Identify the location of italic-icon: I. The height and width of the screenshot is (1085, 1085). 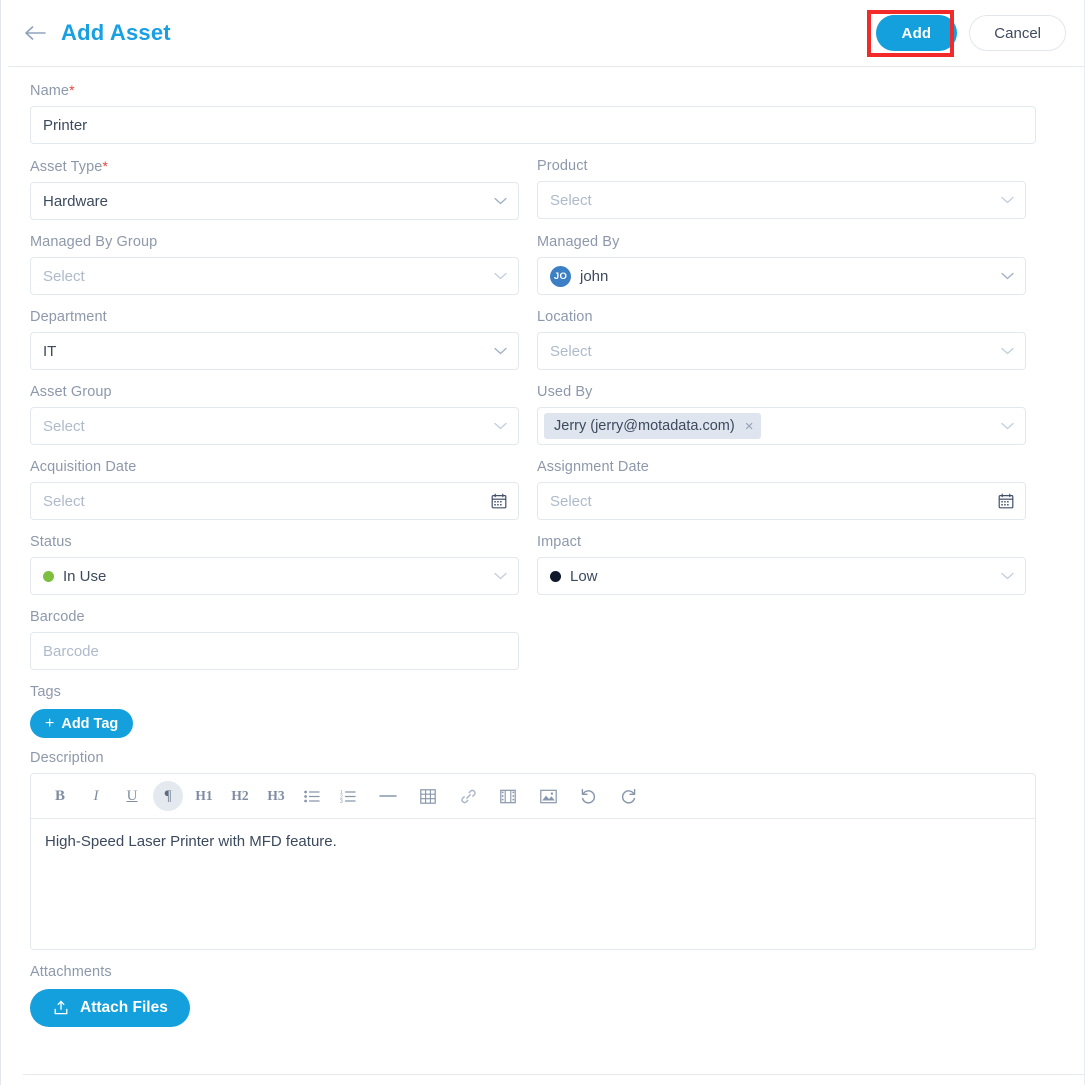
(96, 796).